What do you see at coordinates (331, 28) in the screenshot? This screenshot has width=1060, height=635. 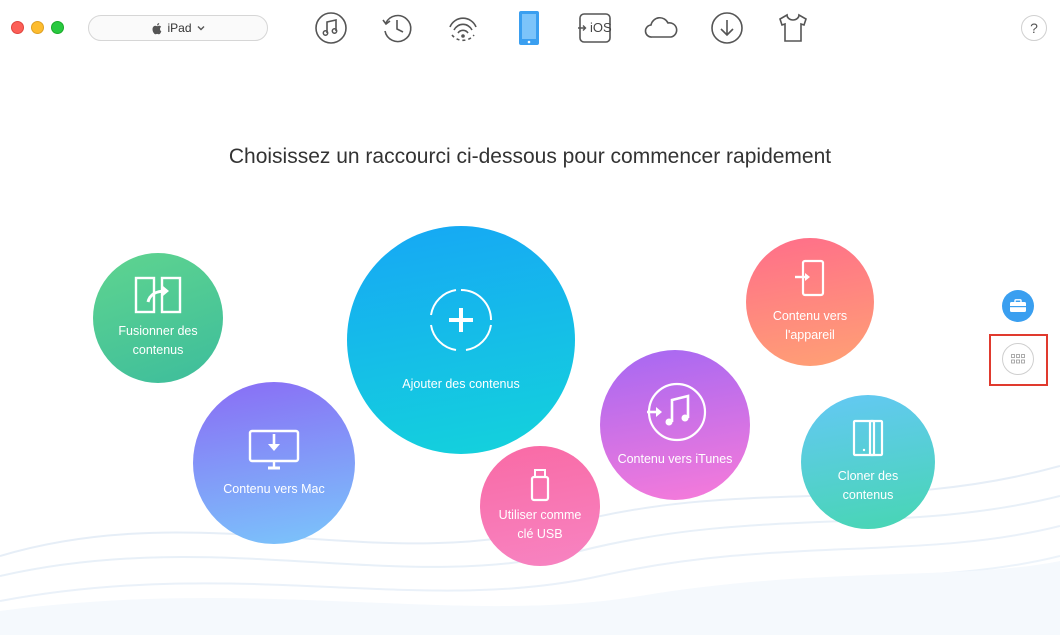 I see `music-icon` at bounding box center [331, 28].